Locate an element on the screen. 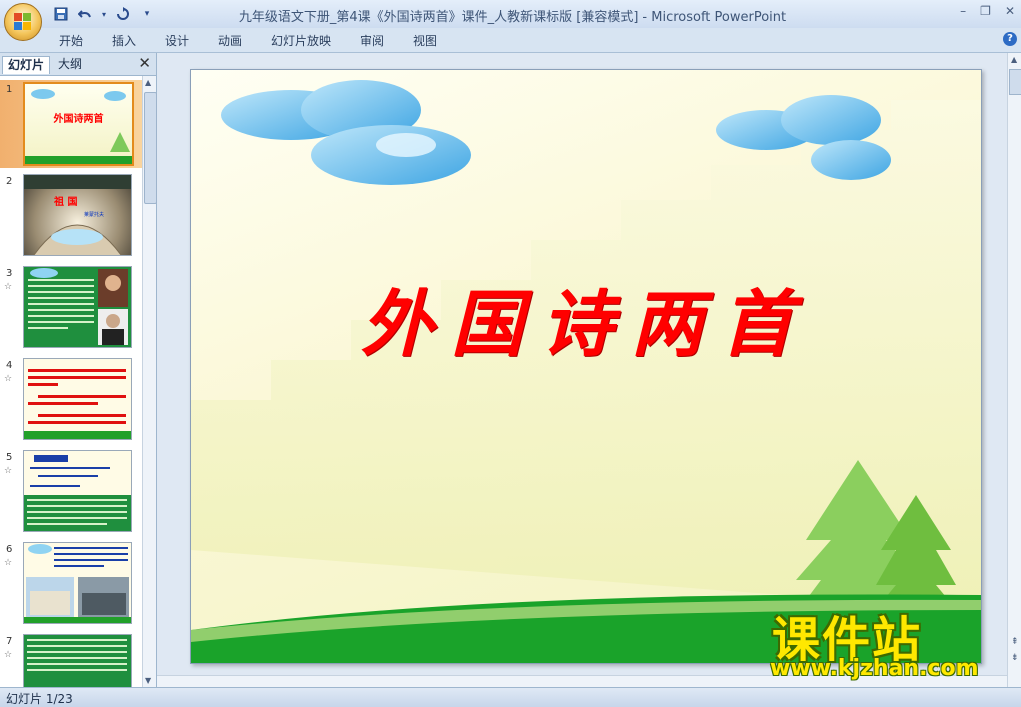 Image resolution: width=1021 pixels, height=707 pixels. slide-thumbnail-list: 1 外国诗两首 2 祖 国 莱蒙托夫 3 ☆ 4 ☆ 5 ☆ 6 ☆ 7 ☆ is located at coordinates (71, 381).